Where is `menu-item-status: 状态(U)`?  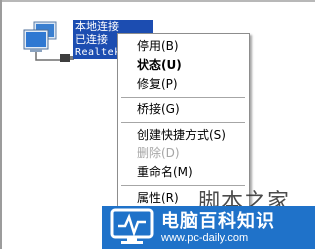
menu-item-status: 状态(U) is located at coordinates (183, 65).